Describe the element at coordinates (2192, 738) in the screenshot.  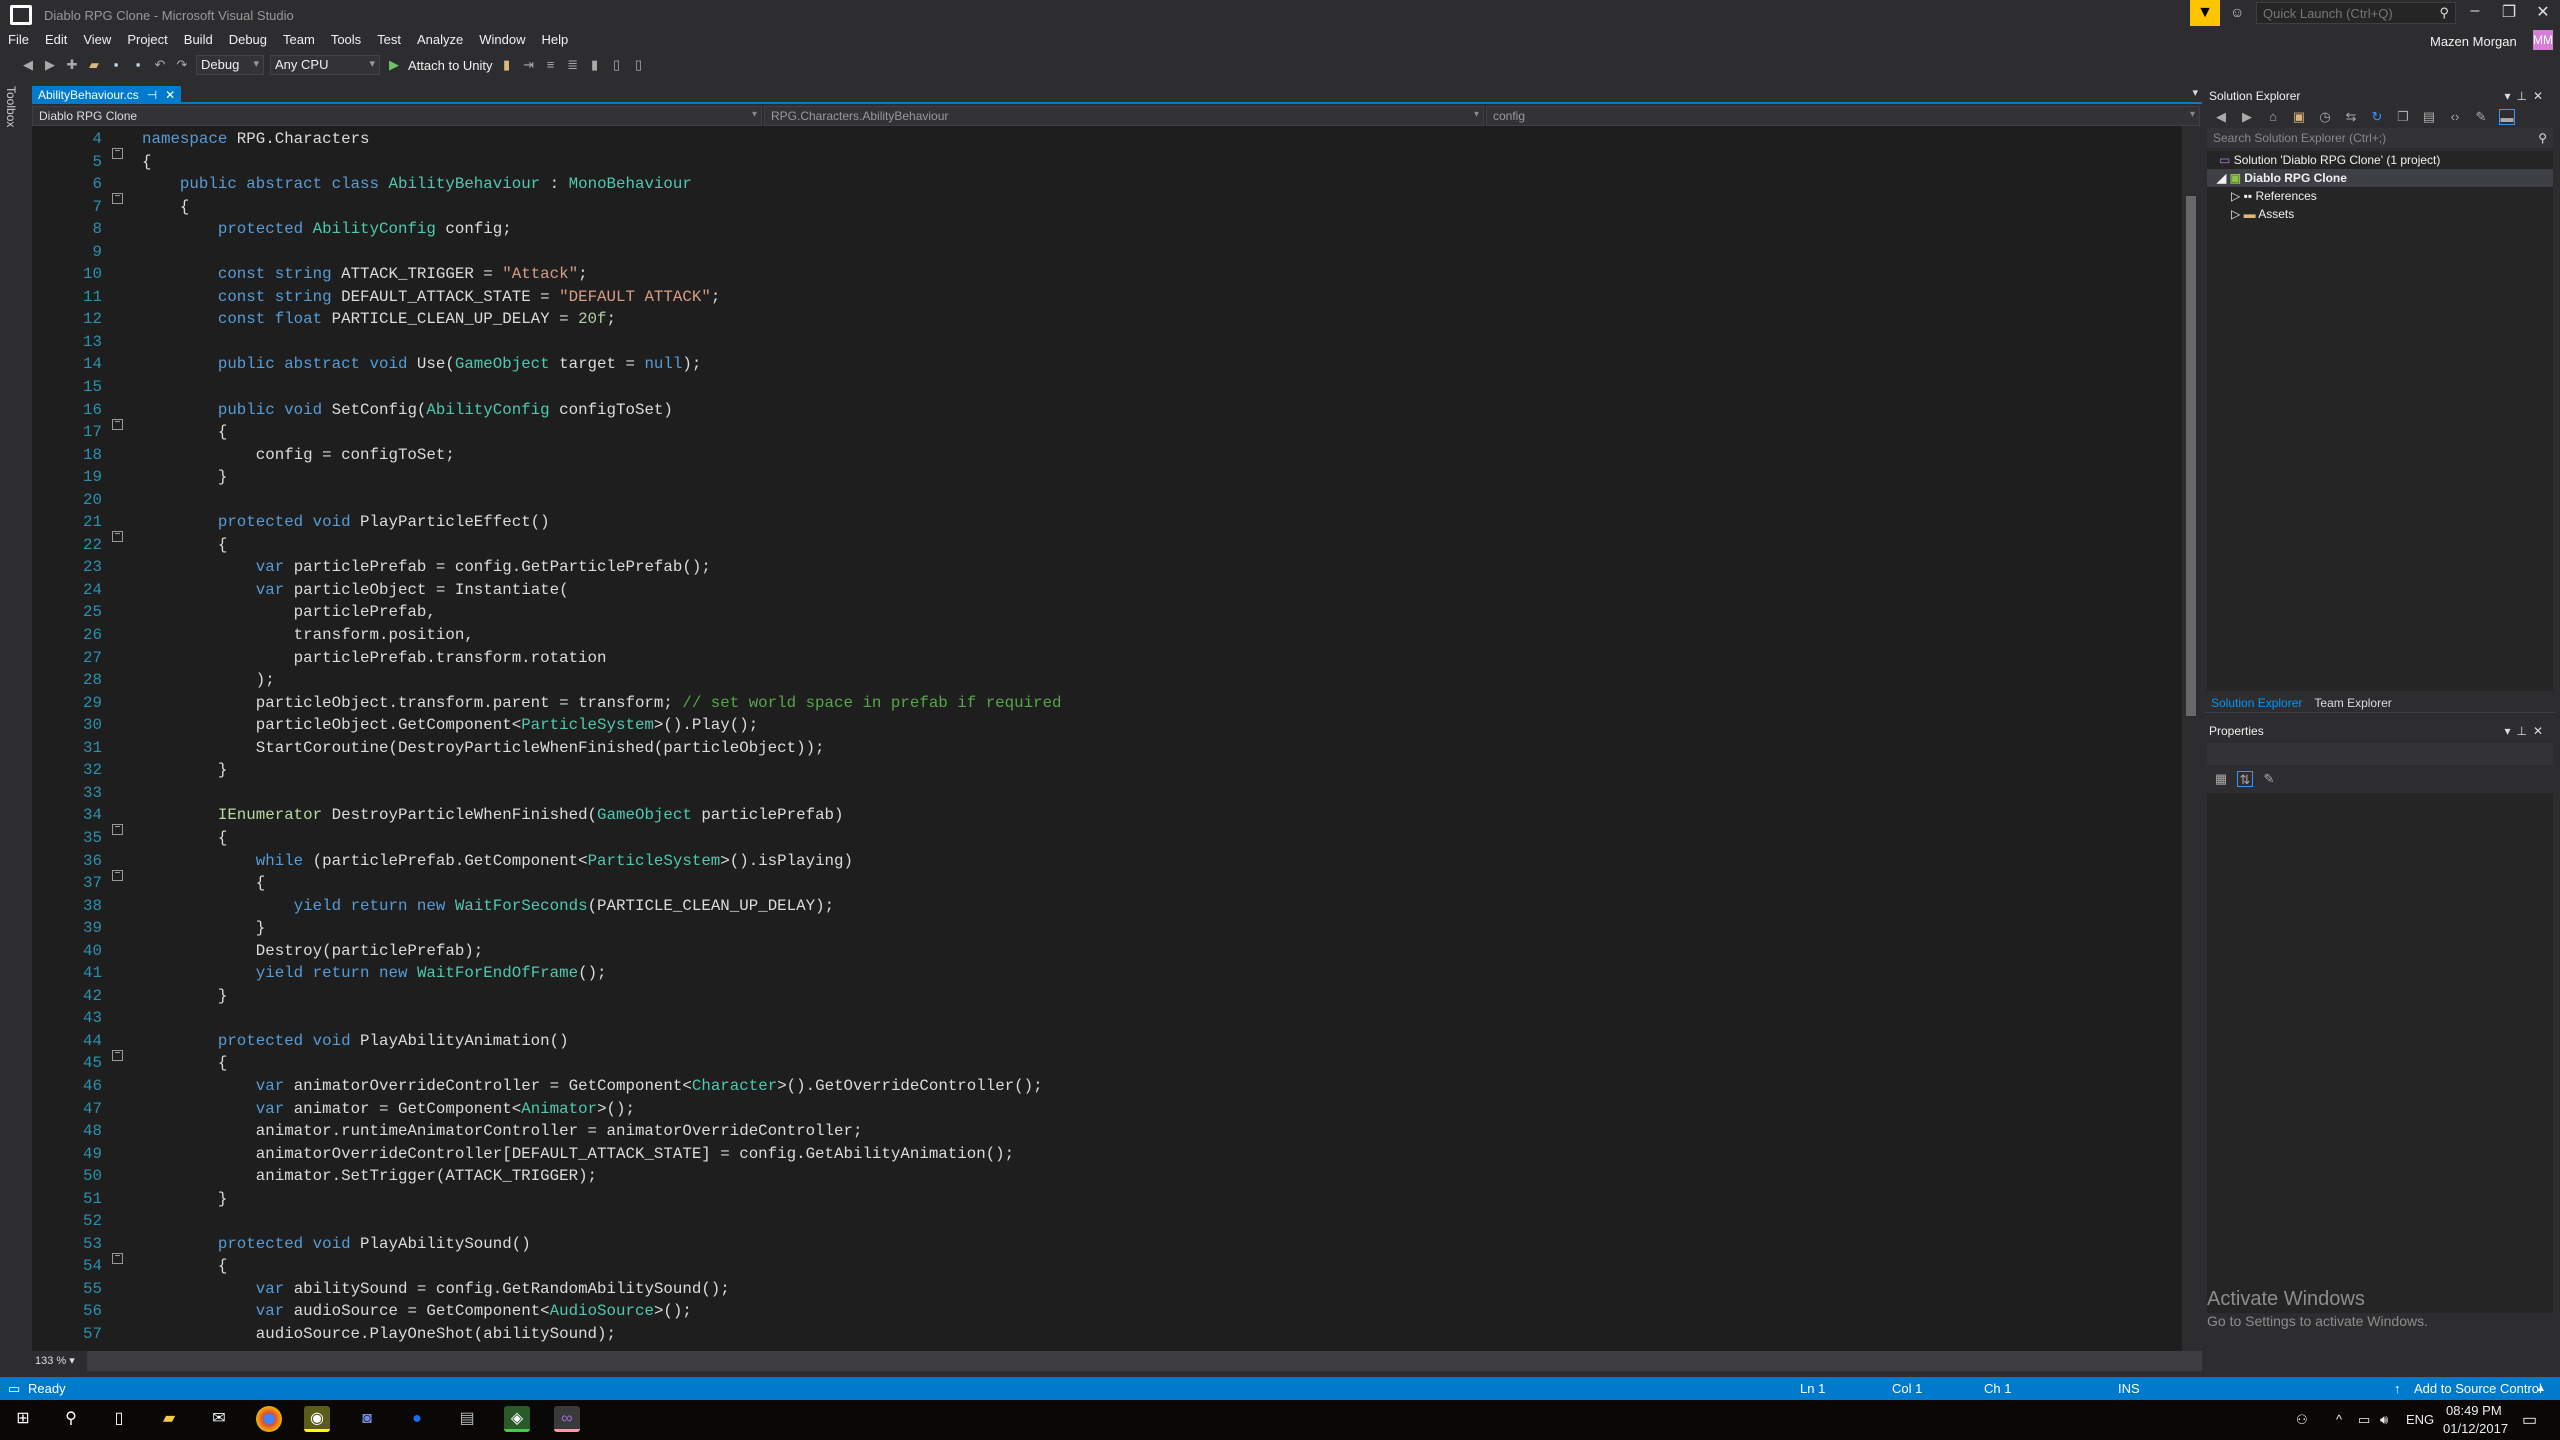
I see `vertical-scrollbar` at that location.